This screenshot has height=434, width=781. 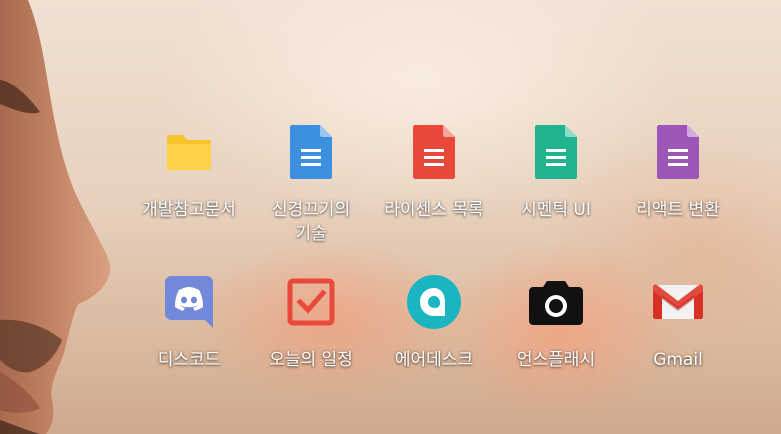 I want to click on app-airdesk: 에어데스크, so click(x=434, y=323).